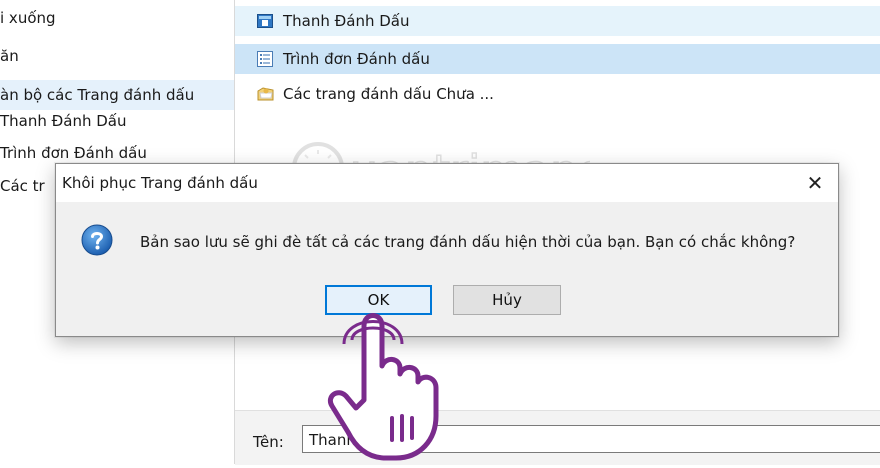 The image size is (880, 468). What do you see at coordinates (160, 183) in the screenshot?
I see `dialog-title: Khôi phục Trang đánh dấu` at bounding box center [160, 183].